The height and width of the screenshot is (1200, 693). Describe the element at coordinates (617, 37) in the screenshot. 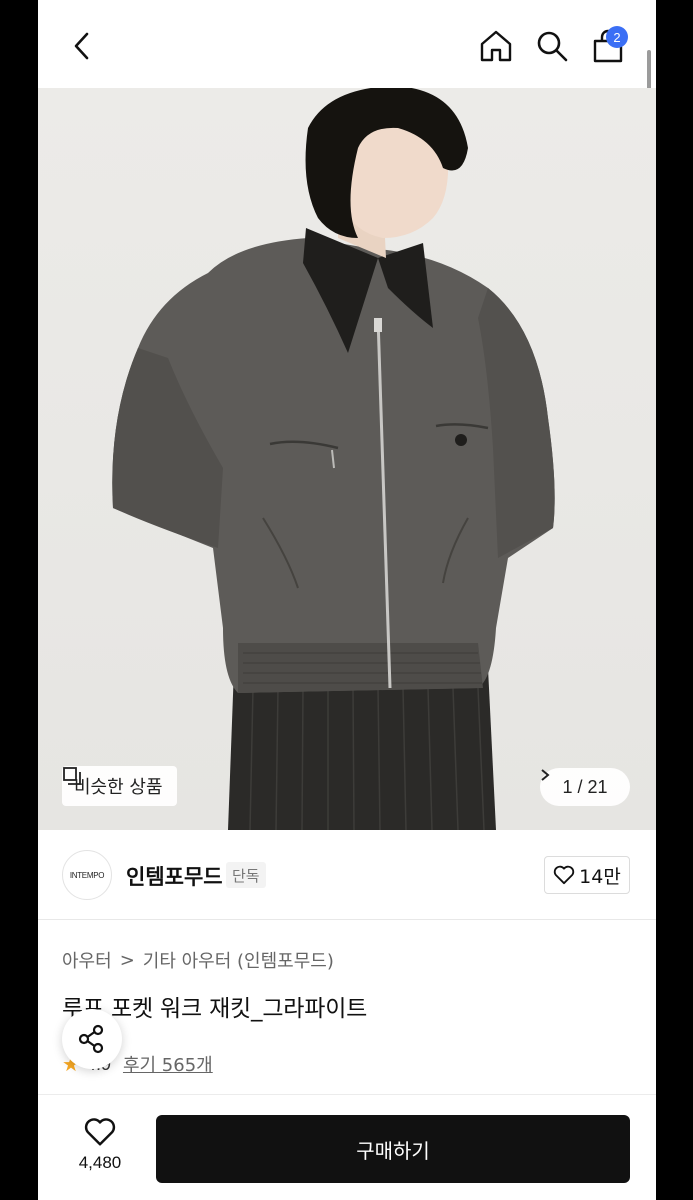

I see `cart-count-badge: 2` at that location.